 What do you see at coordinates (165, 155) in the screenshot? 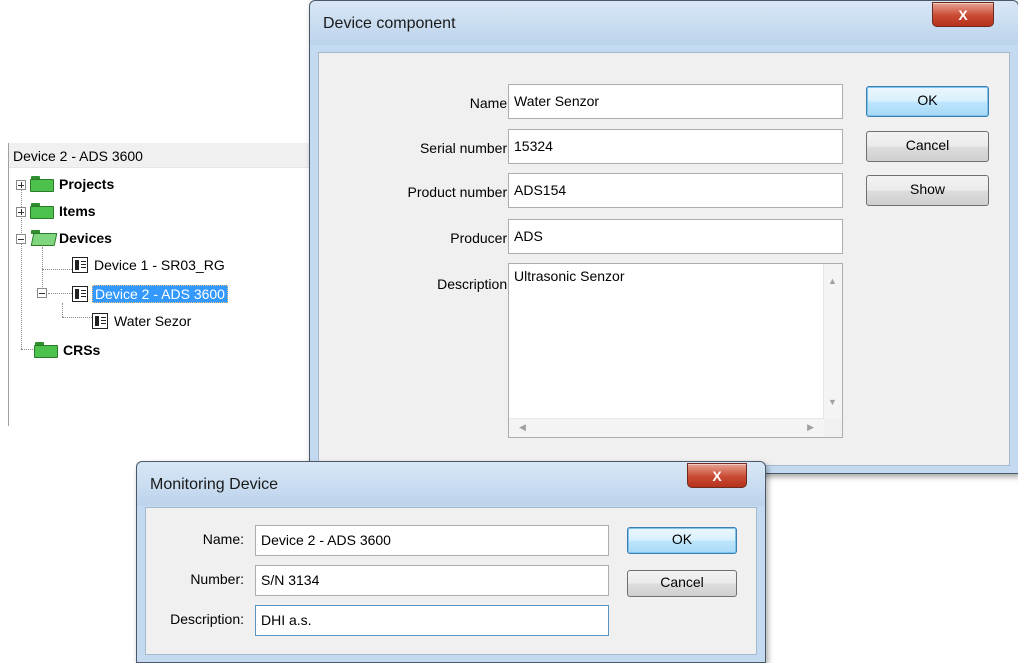
I see `tree-header: Device 2 - ADS 3600` at bounding box center [165, 155].